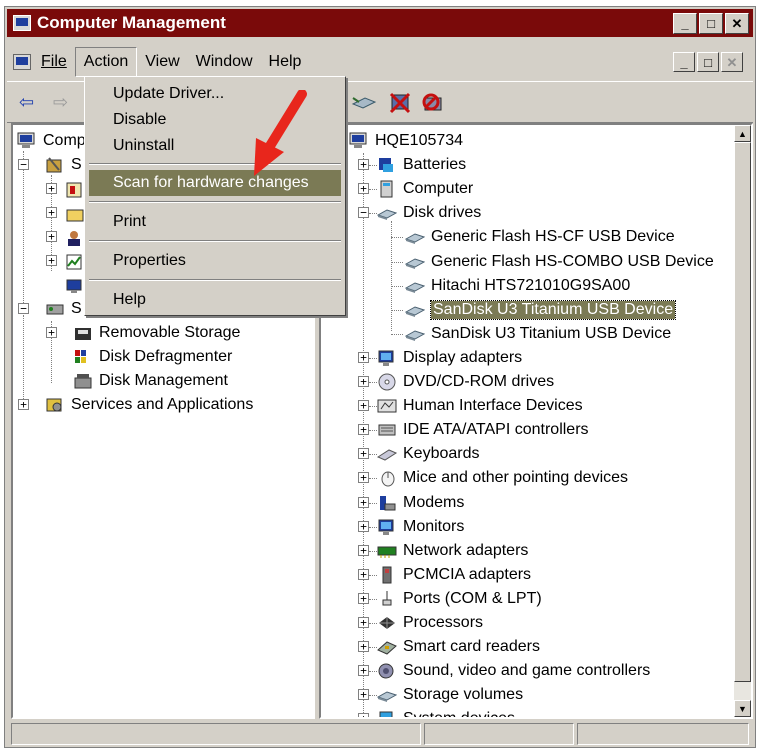 The image size is (764, 754). Describe the element at coordinates (483, 430) in the screenshot. I see `device-category: IDE ATA/ATAPI controllers` at that location.